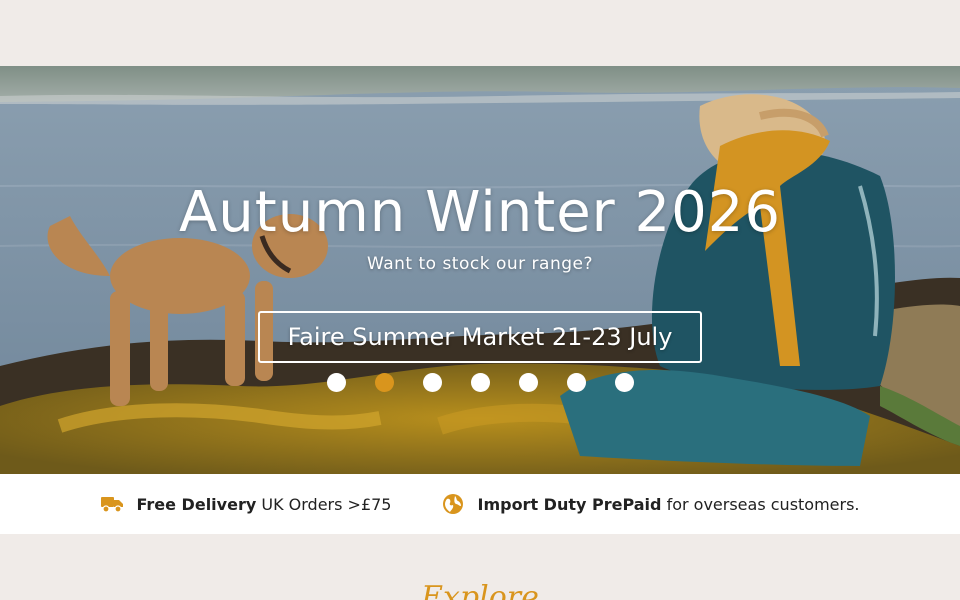 The image size is (960, 600). What do you see at coordinates (326, 504) in the screenshot?
I see `free-delivery-text: UK Orders >£75` at bounding box center [326, 504].